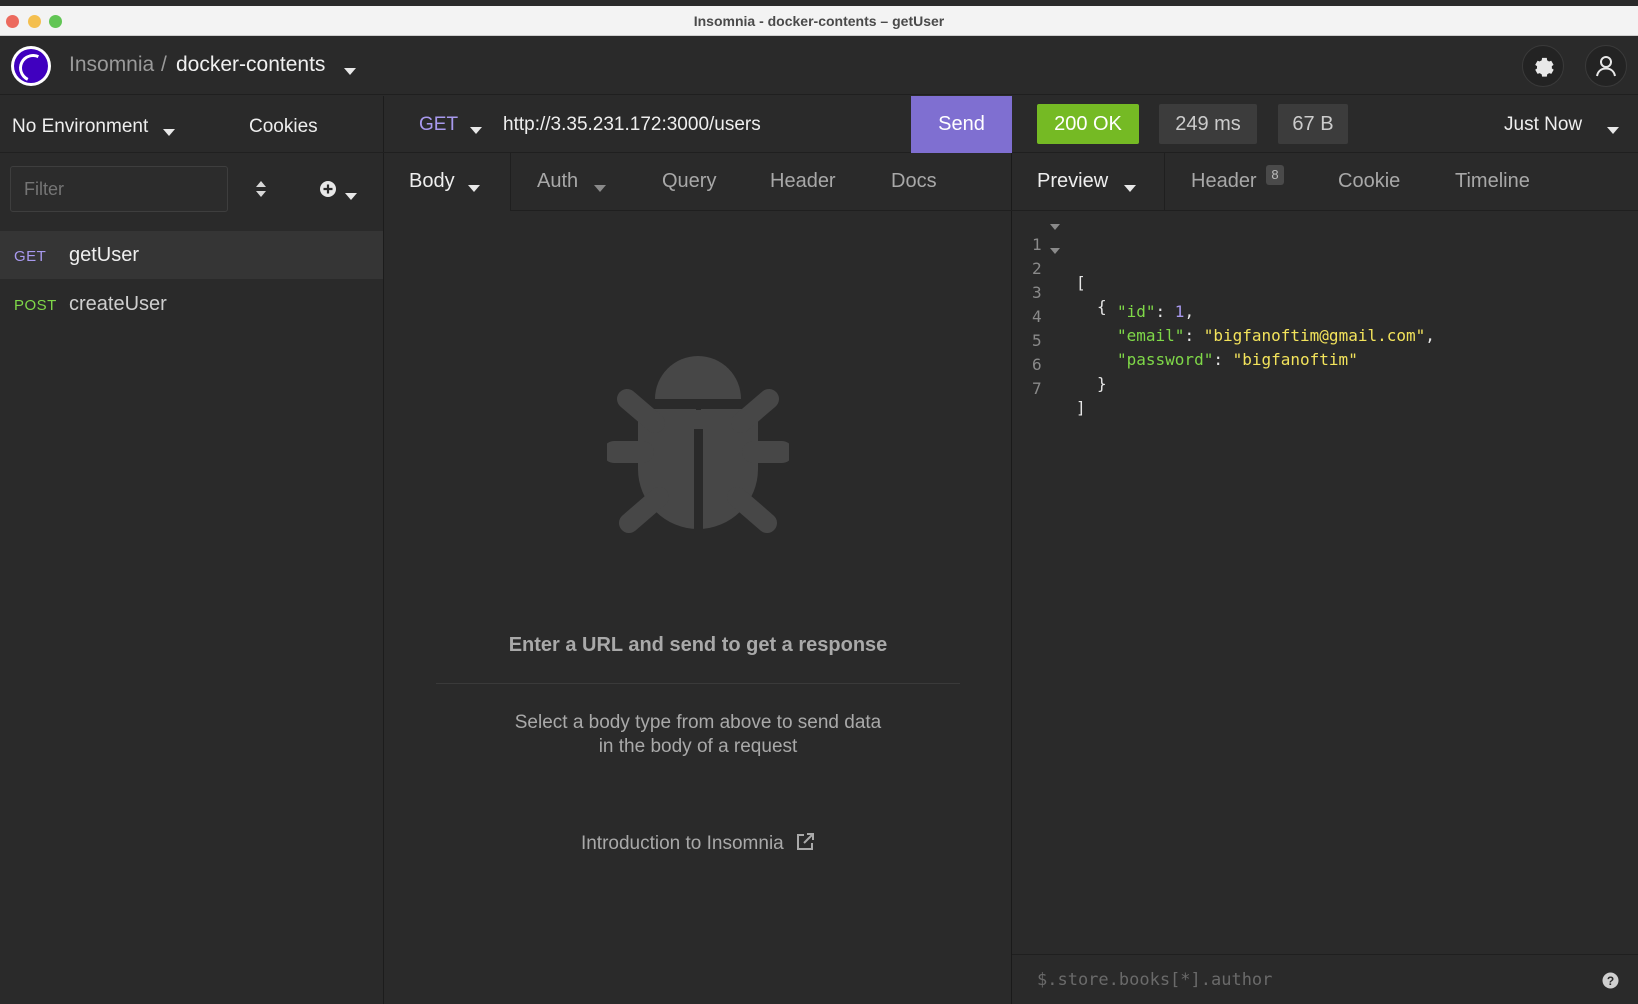 Image resolution: width=1638 pixels, height=1004 pixels. Describe the element at coordinates (30, 256) in the screenshot. I see `request-method: GET` at that location.